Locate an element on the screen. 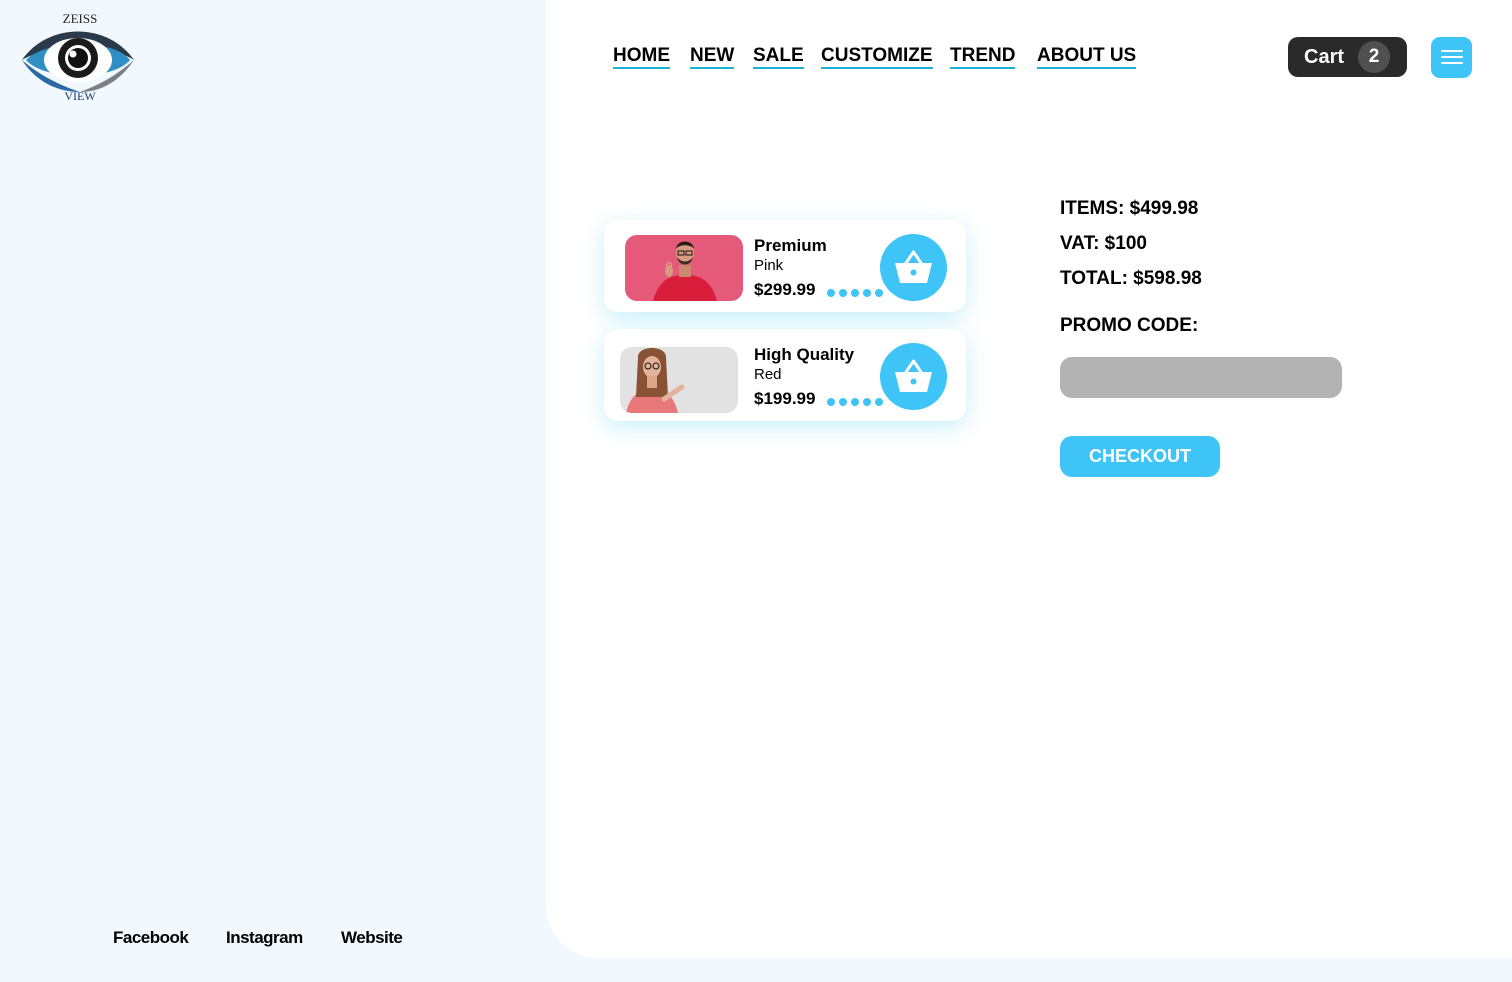 Image resolution: width=1512 pixels, height=982 pixels. product-image-man is located at coordinates (684, 268).